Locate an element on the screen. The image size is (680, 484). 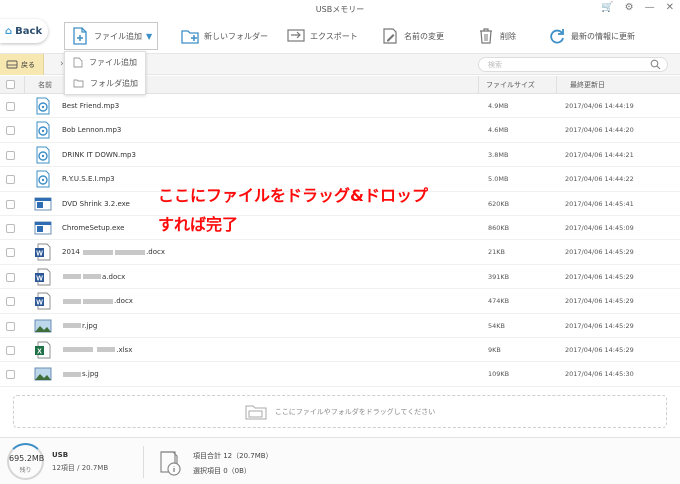
file-size: 391KB is located at coordinates (499, 276).